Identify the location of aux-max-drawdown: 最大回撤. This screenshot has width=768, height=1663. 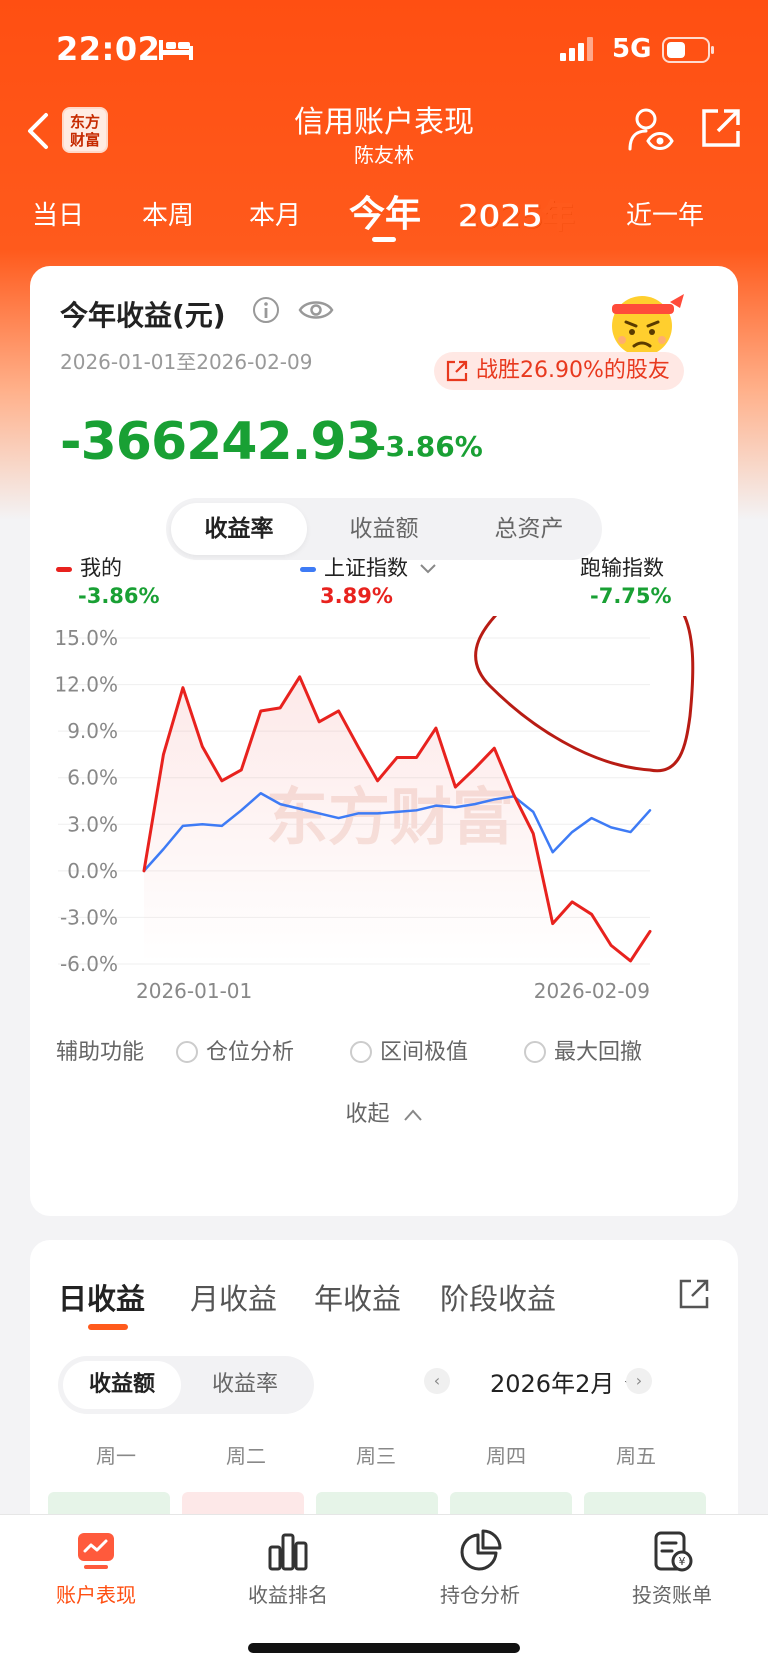
(583, 1050).